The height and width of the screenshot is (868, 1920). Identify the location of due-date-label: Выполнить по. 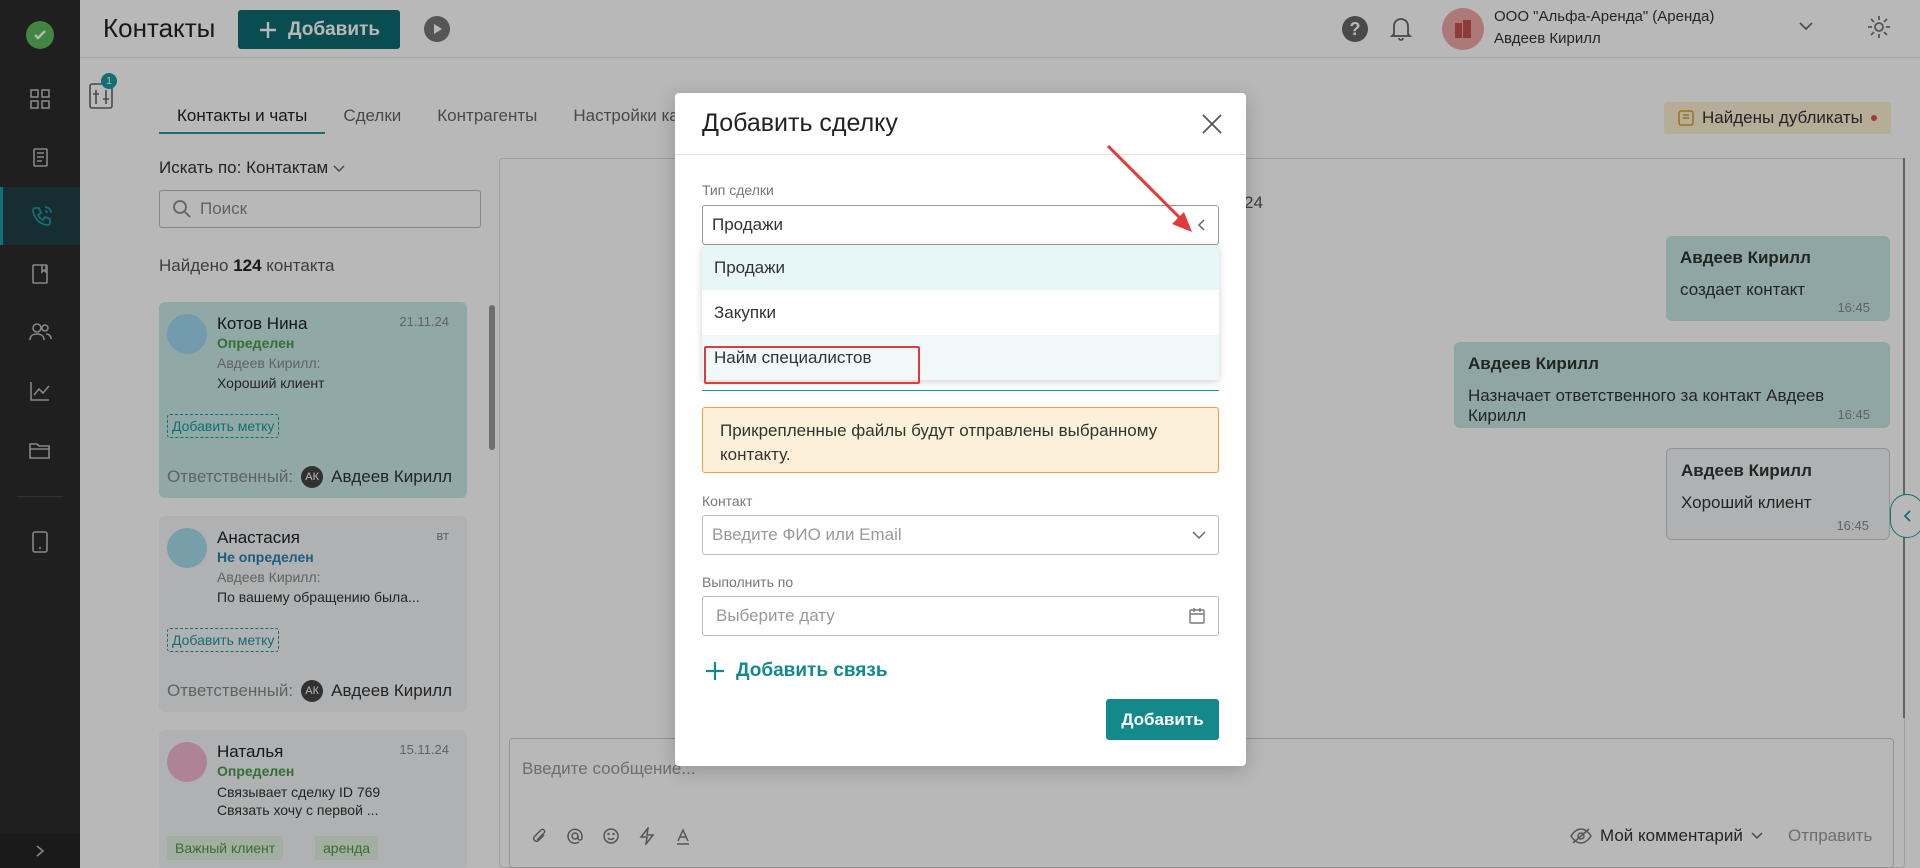
(748, 582).